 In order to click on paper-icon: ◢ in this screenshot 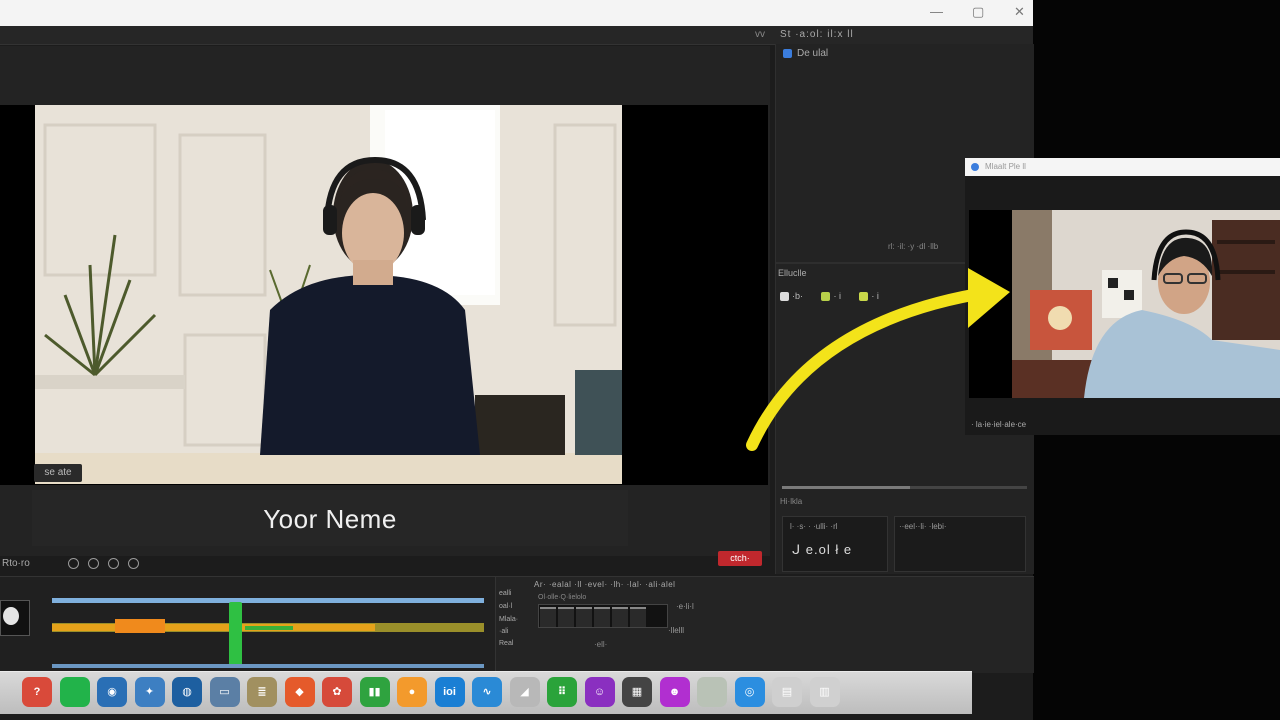, I will do `click(524, 692)`.